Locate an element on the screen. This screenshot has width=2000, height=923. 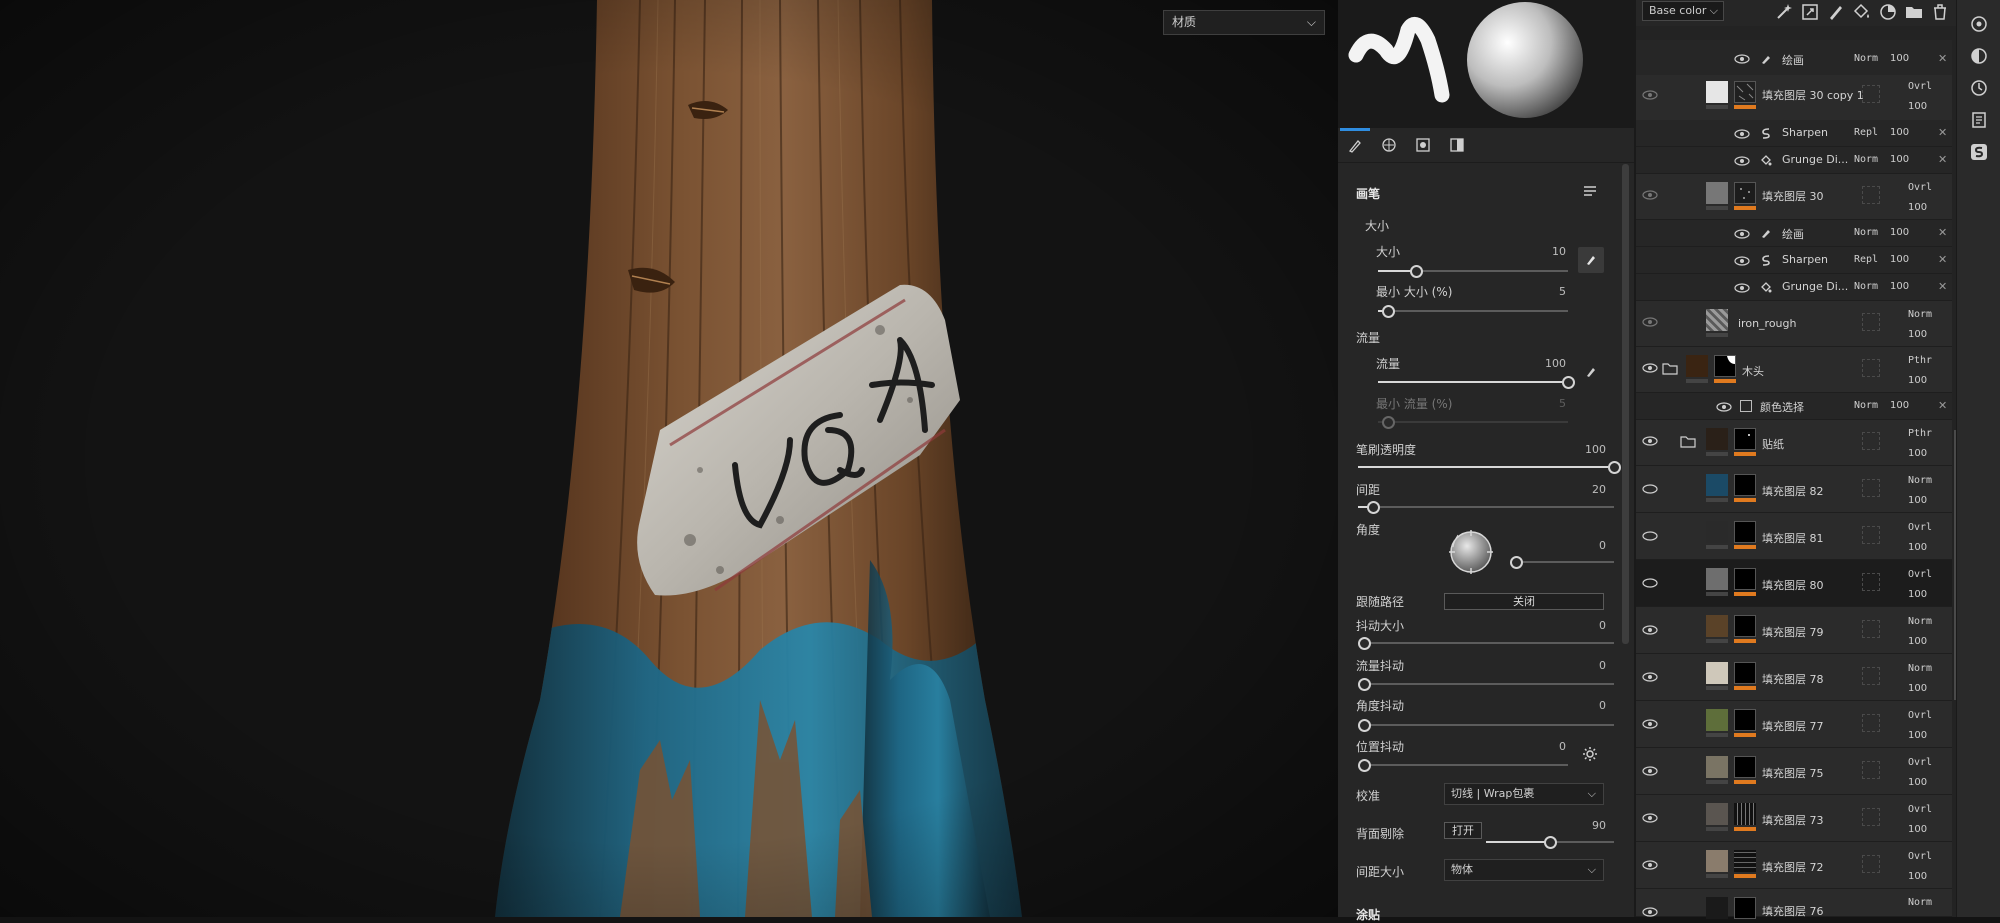
min-size-value: 5 is located at coordinates (1551, 291).